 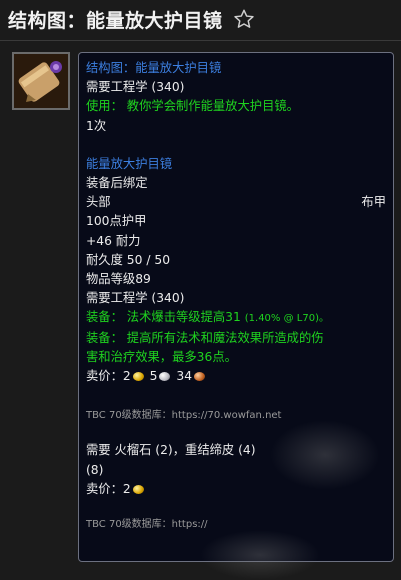 I want to click on armor-type: 布甲, so click(x=373, y=202).